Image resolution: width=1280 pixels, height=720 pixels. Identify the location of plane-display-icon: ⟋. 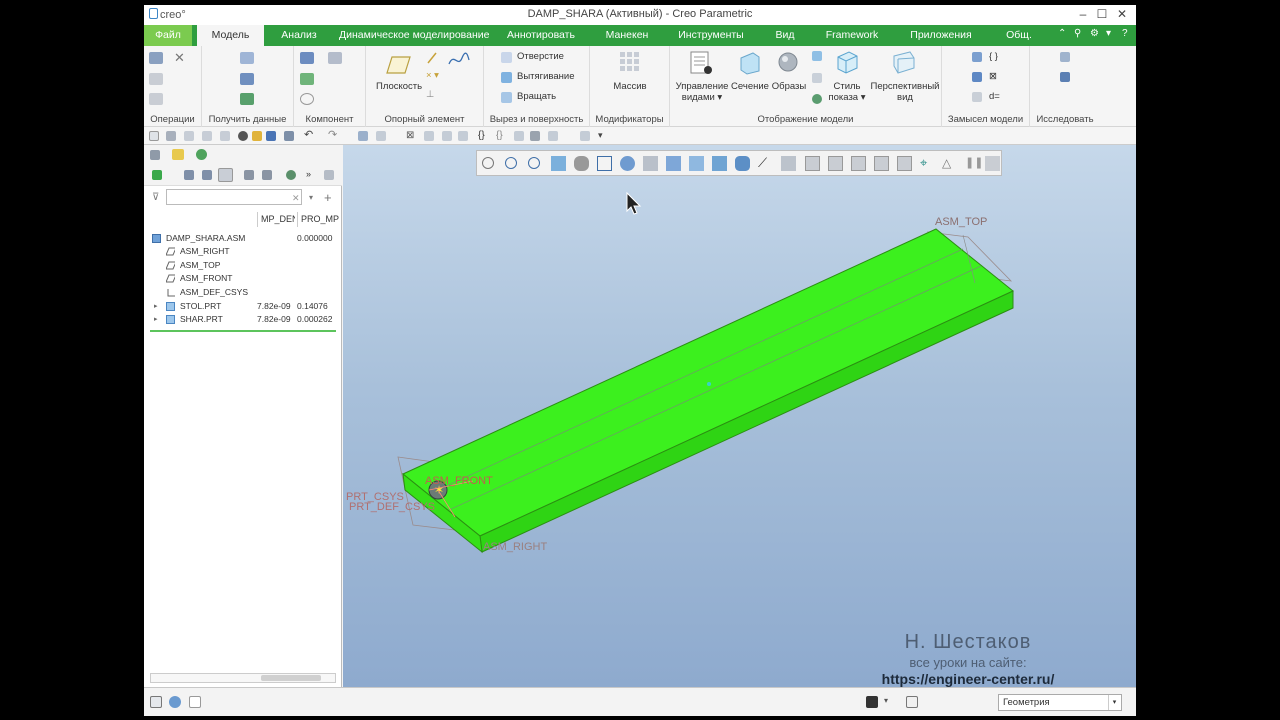
(765, 163).